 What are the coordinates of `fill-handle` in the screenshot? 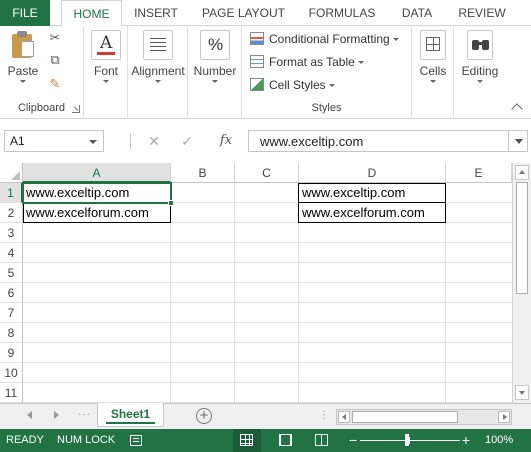 It's located at (171, 203).